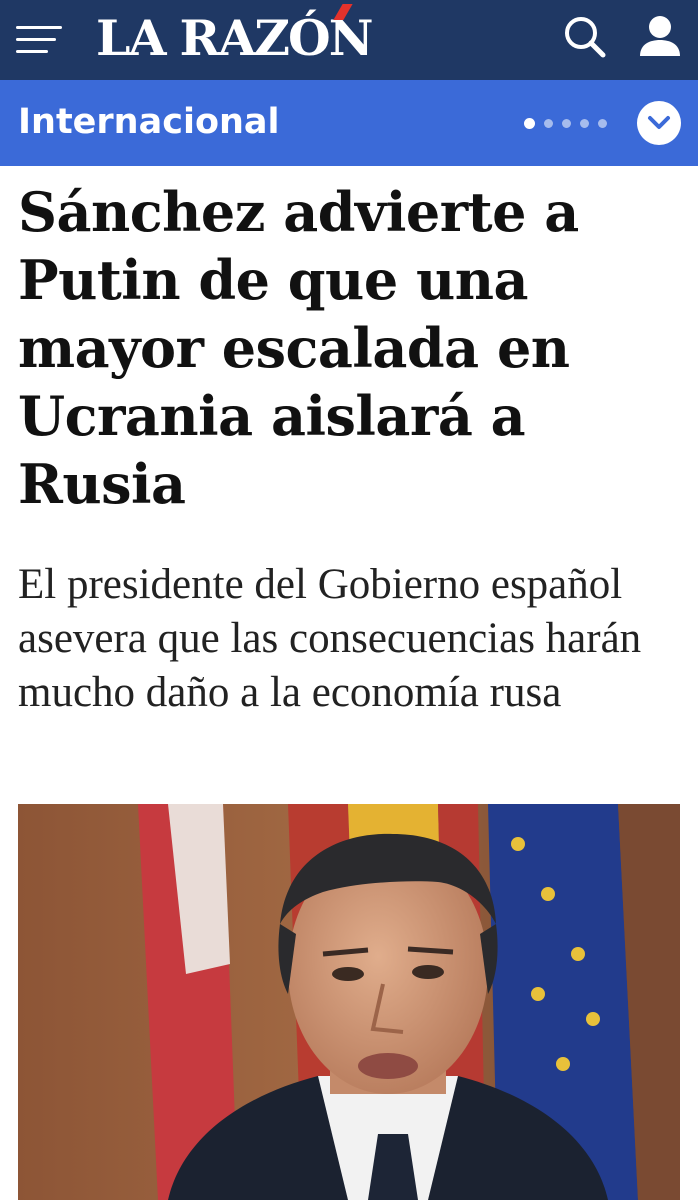  What do you see at coordinates (149, 122) in the screenshot?
I see `section-link-internacional: Internacional` at bounding box center [149, 122].